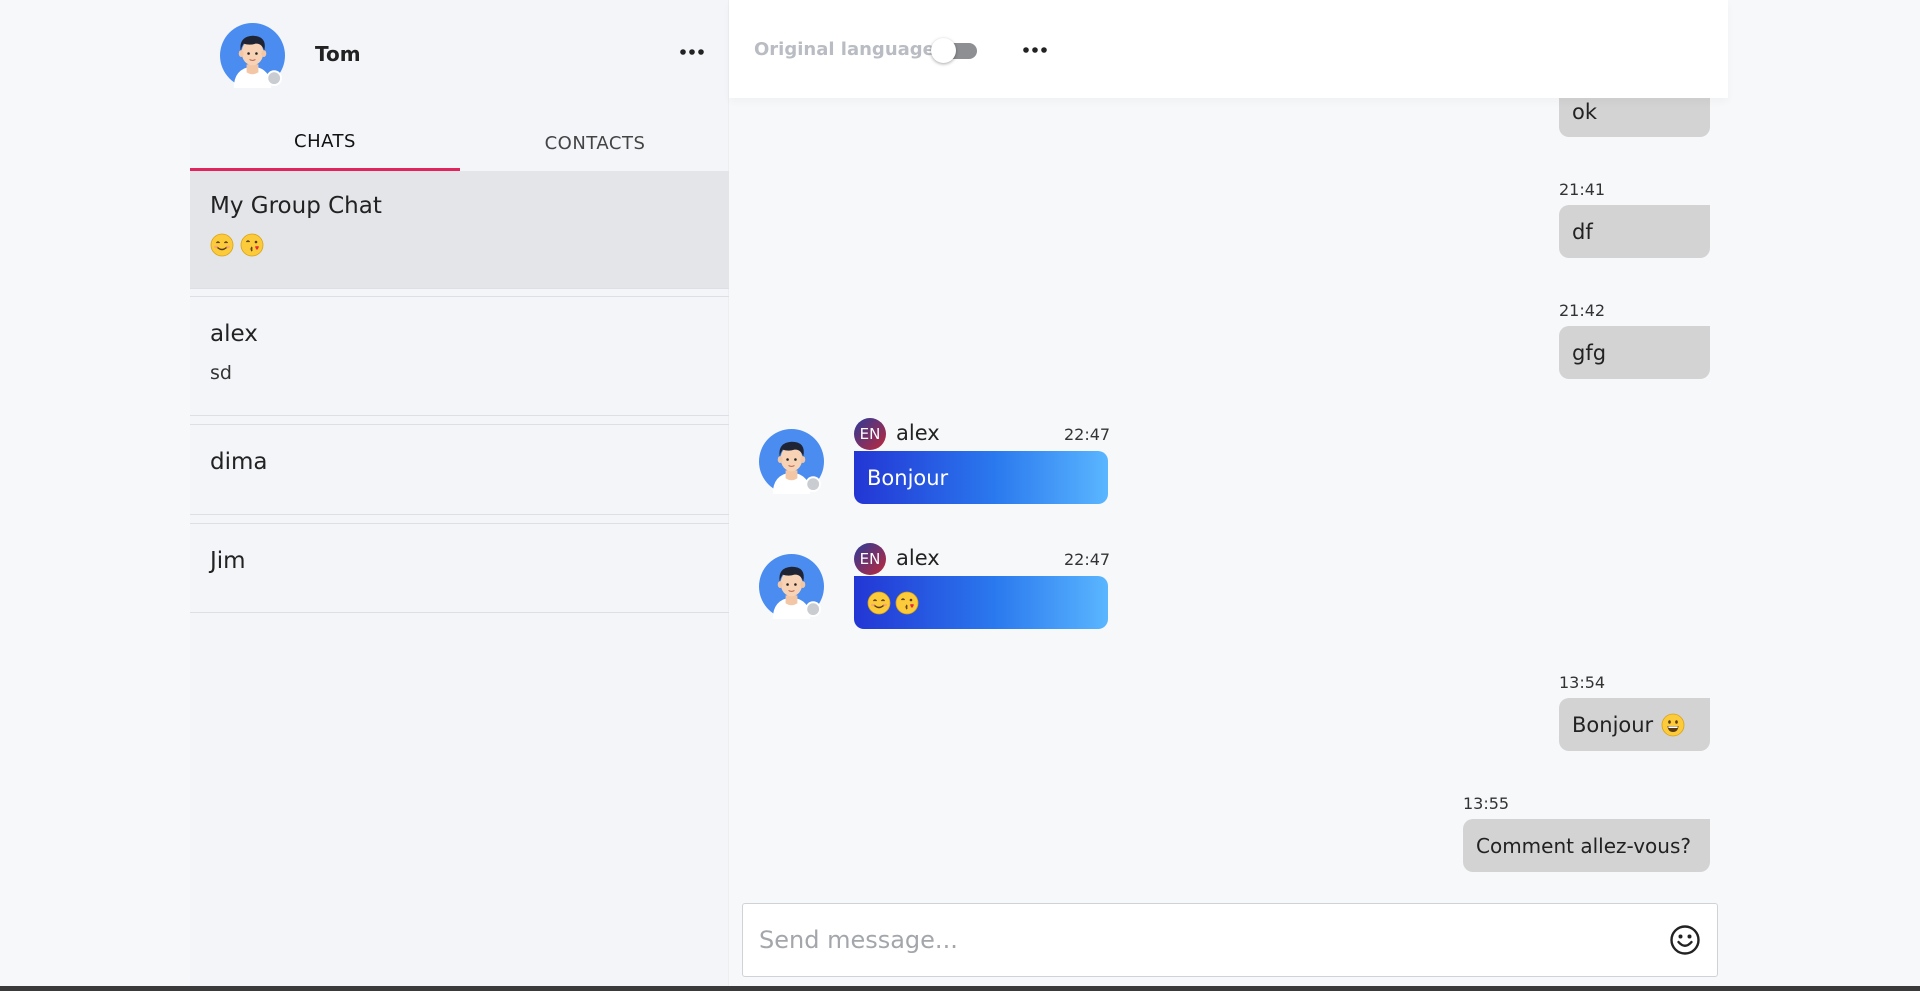 The width and height of the screenshot is (1920, 991). I want to click on chat-title: My Group Chat, so click(296, 206).